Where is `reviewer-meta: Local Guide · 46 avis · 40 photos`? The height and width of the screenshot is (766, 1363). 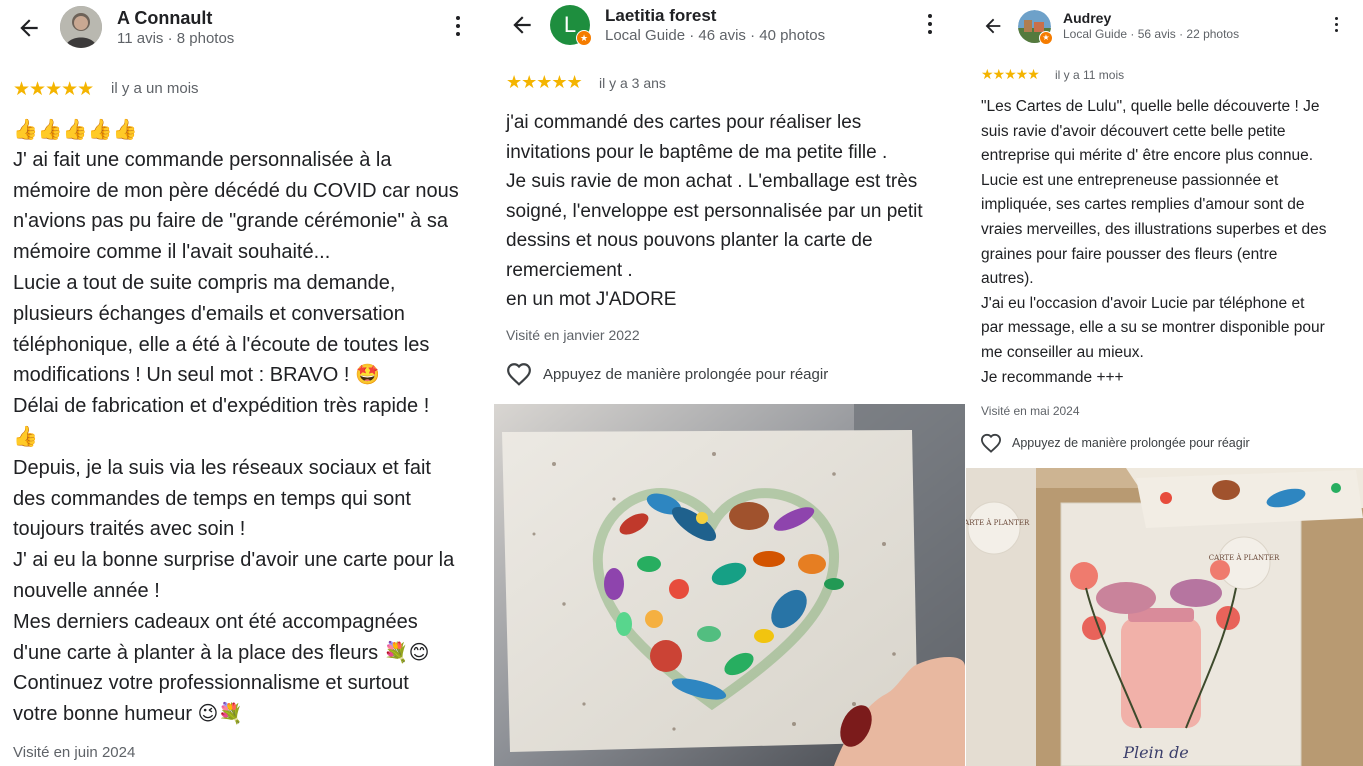 reviewer-meta: Local Guide · 46 avis · 40 photos is located at coordinates (715, 35).